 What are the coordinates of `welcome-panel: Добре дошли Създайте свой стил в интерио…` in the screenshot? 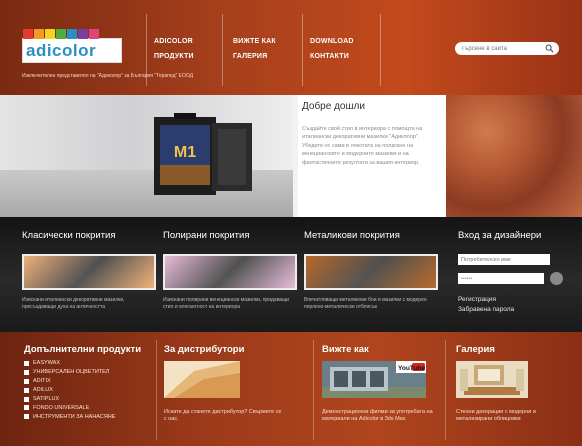 It's located at (372, 156).